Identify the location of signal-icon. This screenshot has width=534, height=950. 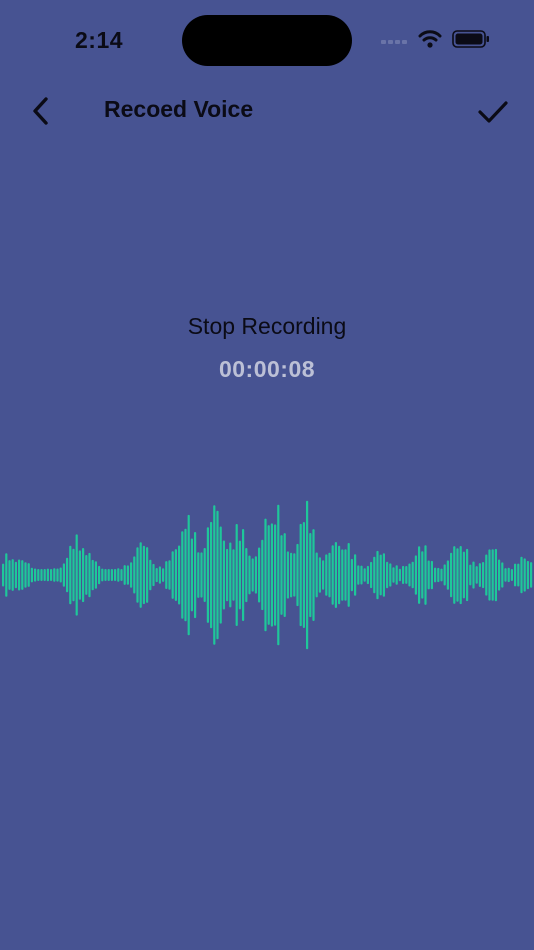
(394, 42).